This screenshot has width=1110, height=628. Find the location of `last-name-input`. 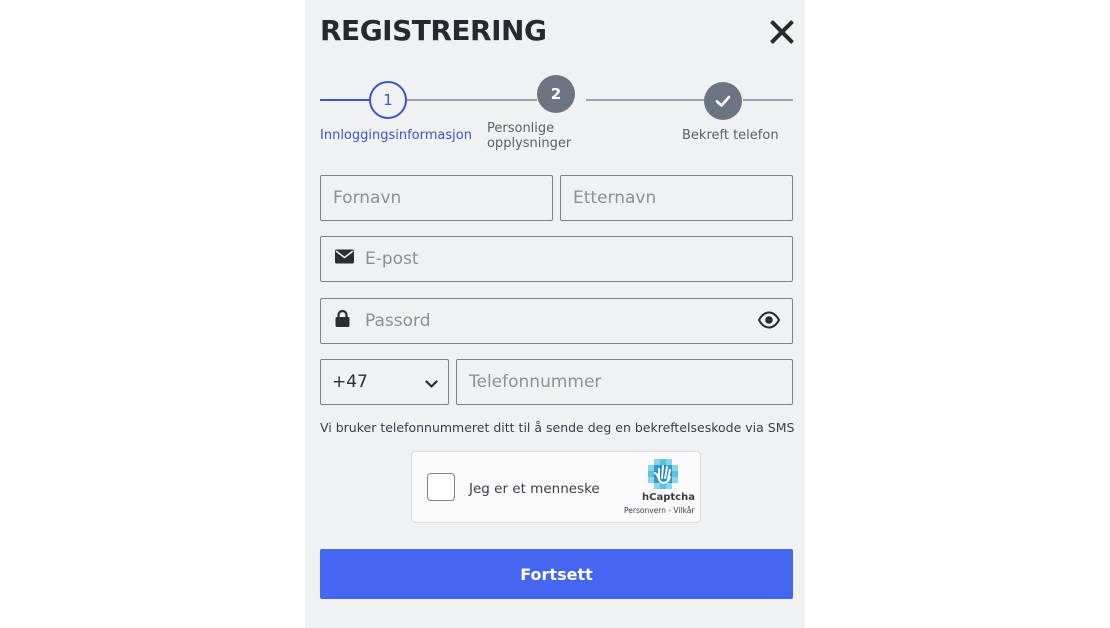

last-name-input is located at coordinates (678, 198).